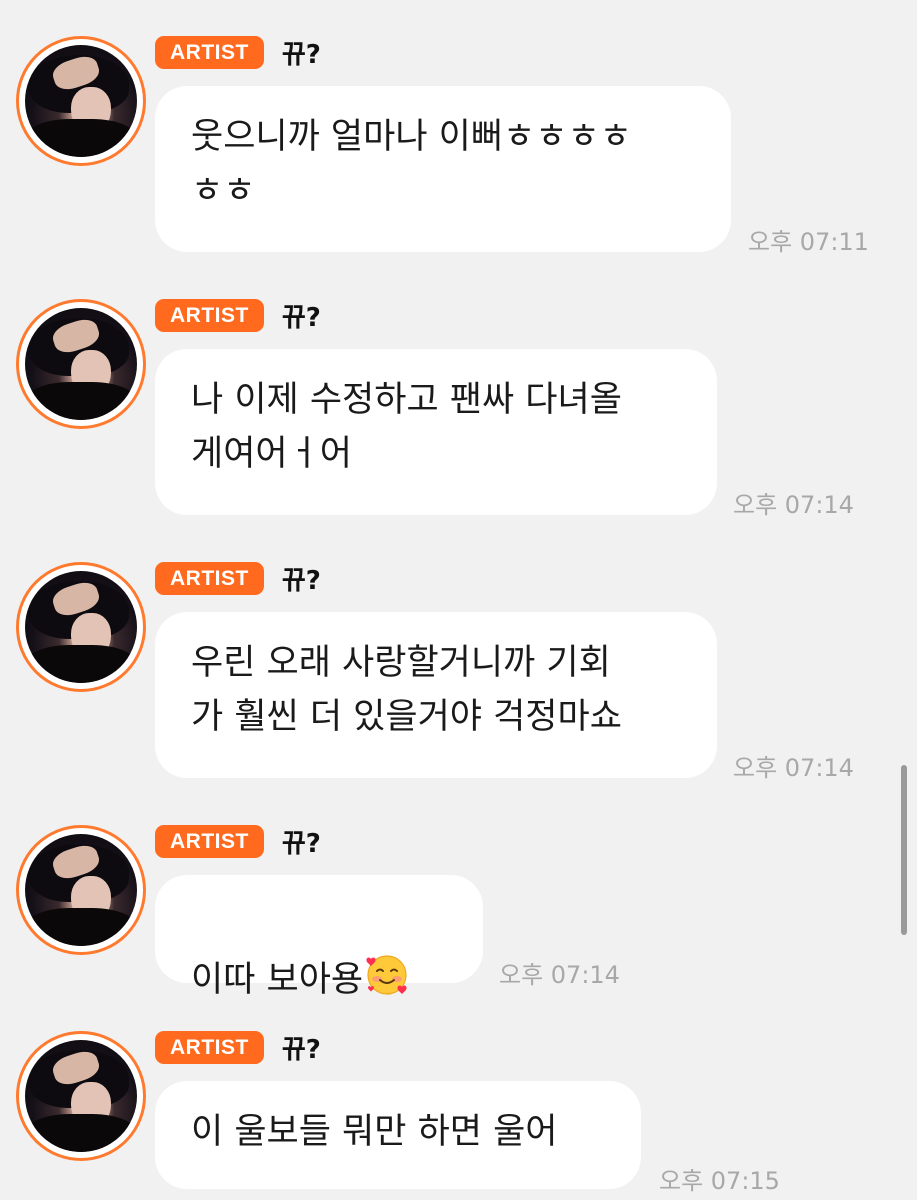 Image resolution: width=917 pixels, height=1200 pixels. I want to click on chat-message: ARTIST 뀨? 이따 보아용 오후 07:14, so click(458, 911).